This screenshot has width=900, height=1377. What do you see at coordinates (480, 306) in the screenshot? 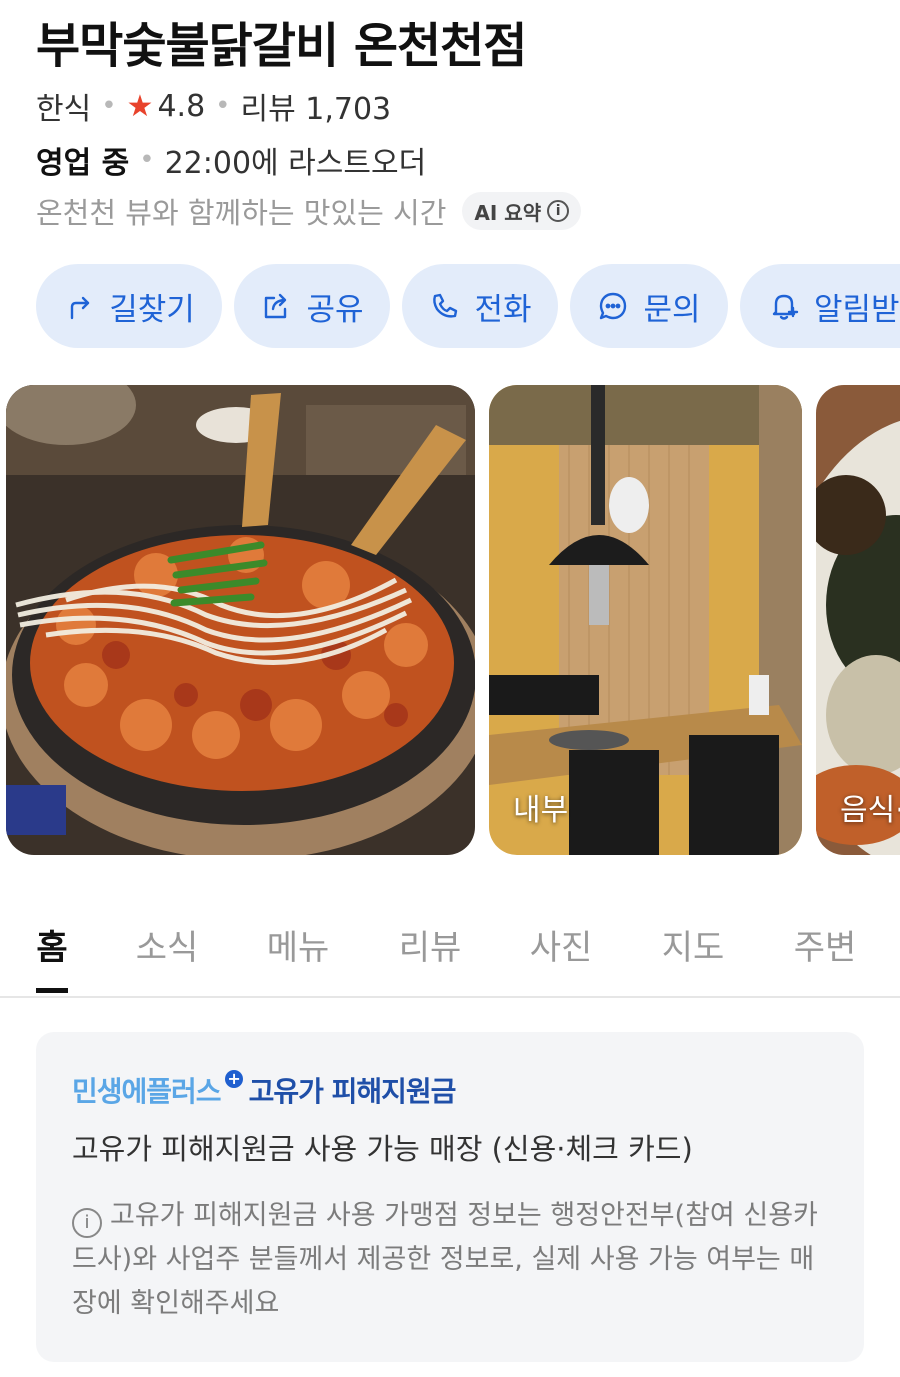
I see `call-button: 전화` at bounding box center [480, 306].